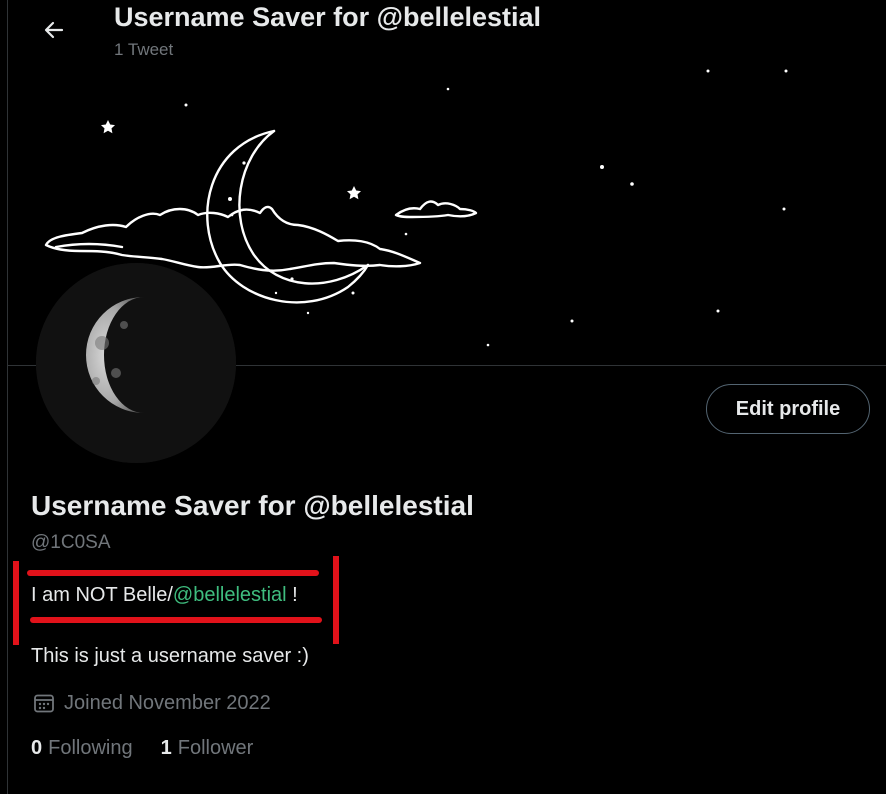 The image size is (886, 794). Describe the element at coordinates (166, 748) in the screenshot. I see `followers-count: 1` at that location.